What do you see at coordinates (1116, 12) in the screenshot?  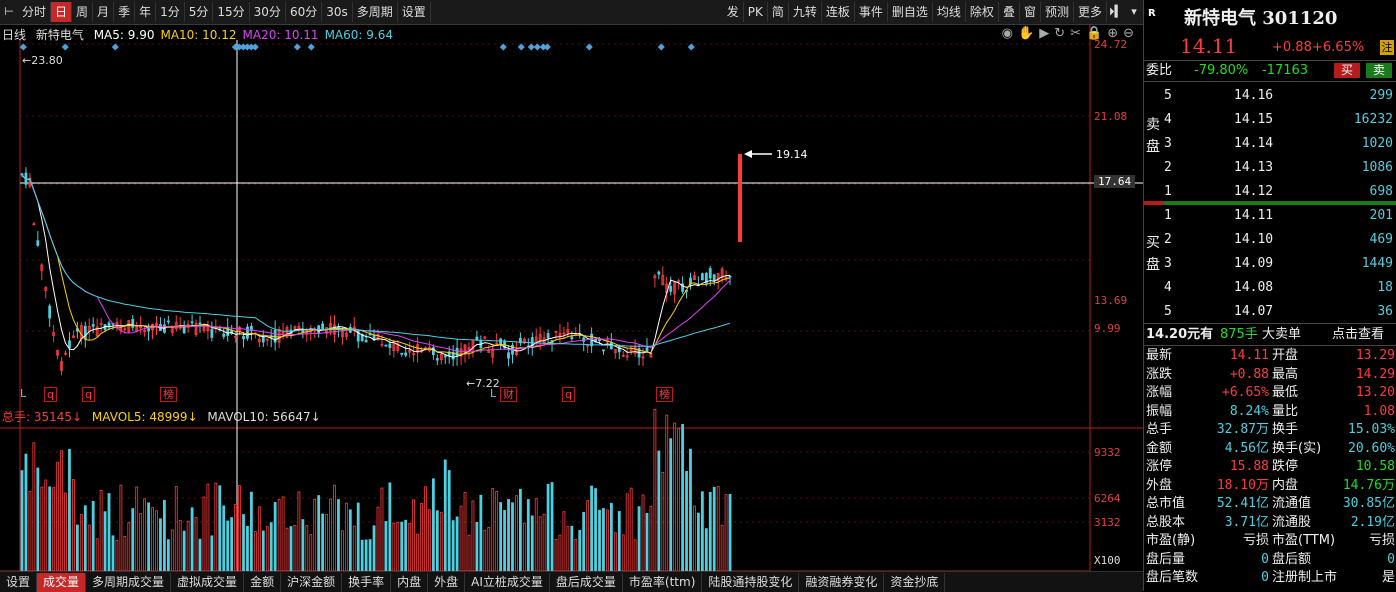 I see `toolbar-next-icon: ⏵▍` at bounding box center [1116, 12].